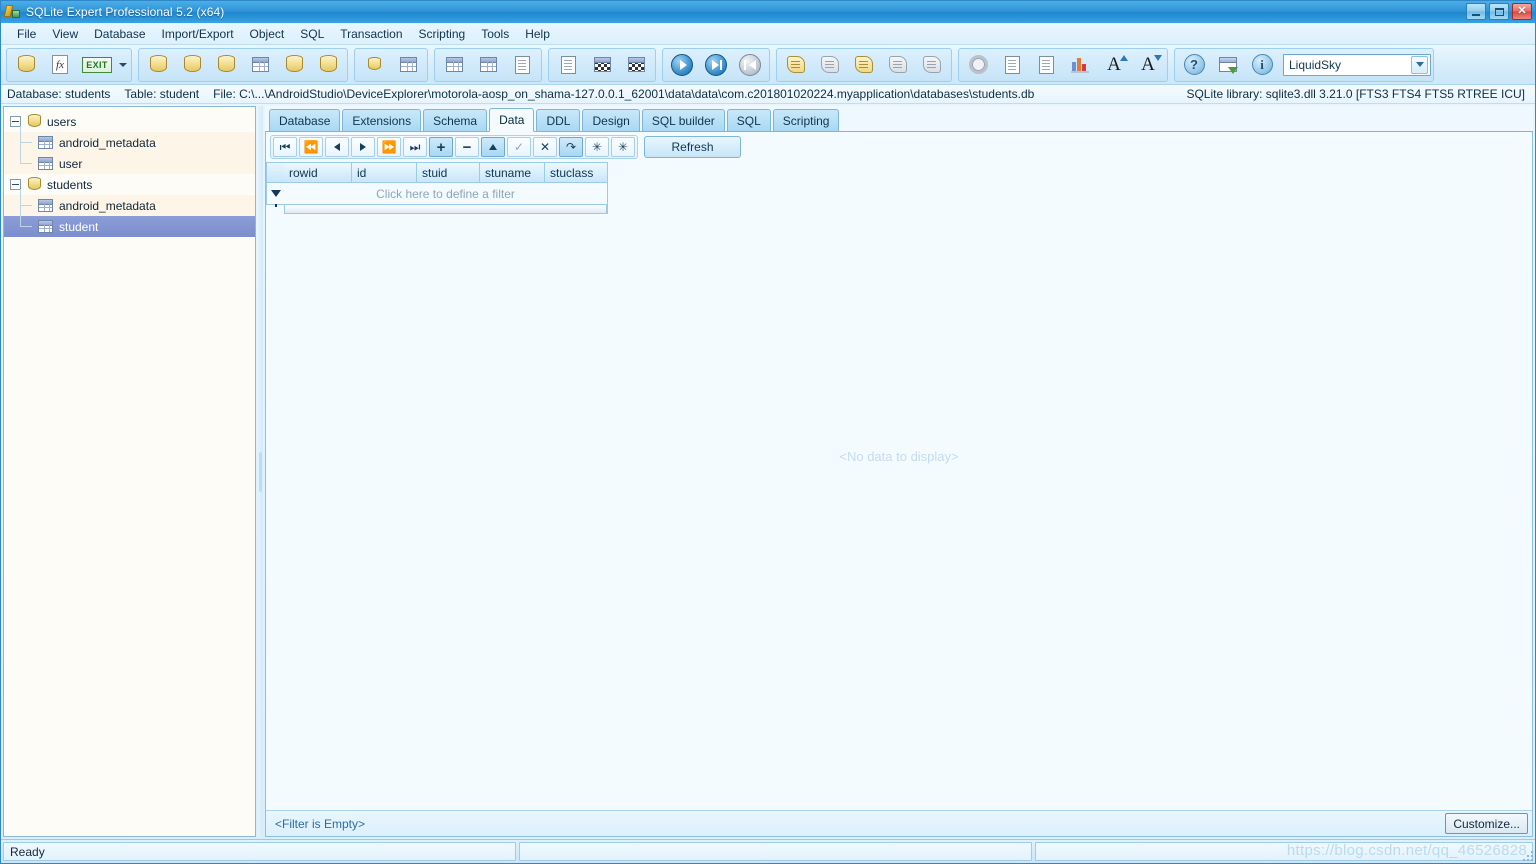 Image resolution: width=1536 pixels, height=864 pixels. What do you see at coordinates (692, 147) in the screenshot?
I see `refresh-button: Refresh` at bounding box center [692, 147].